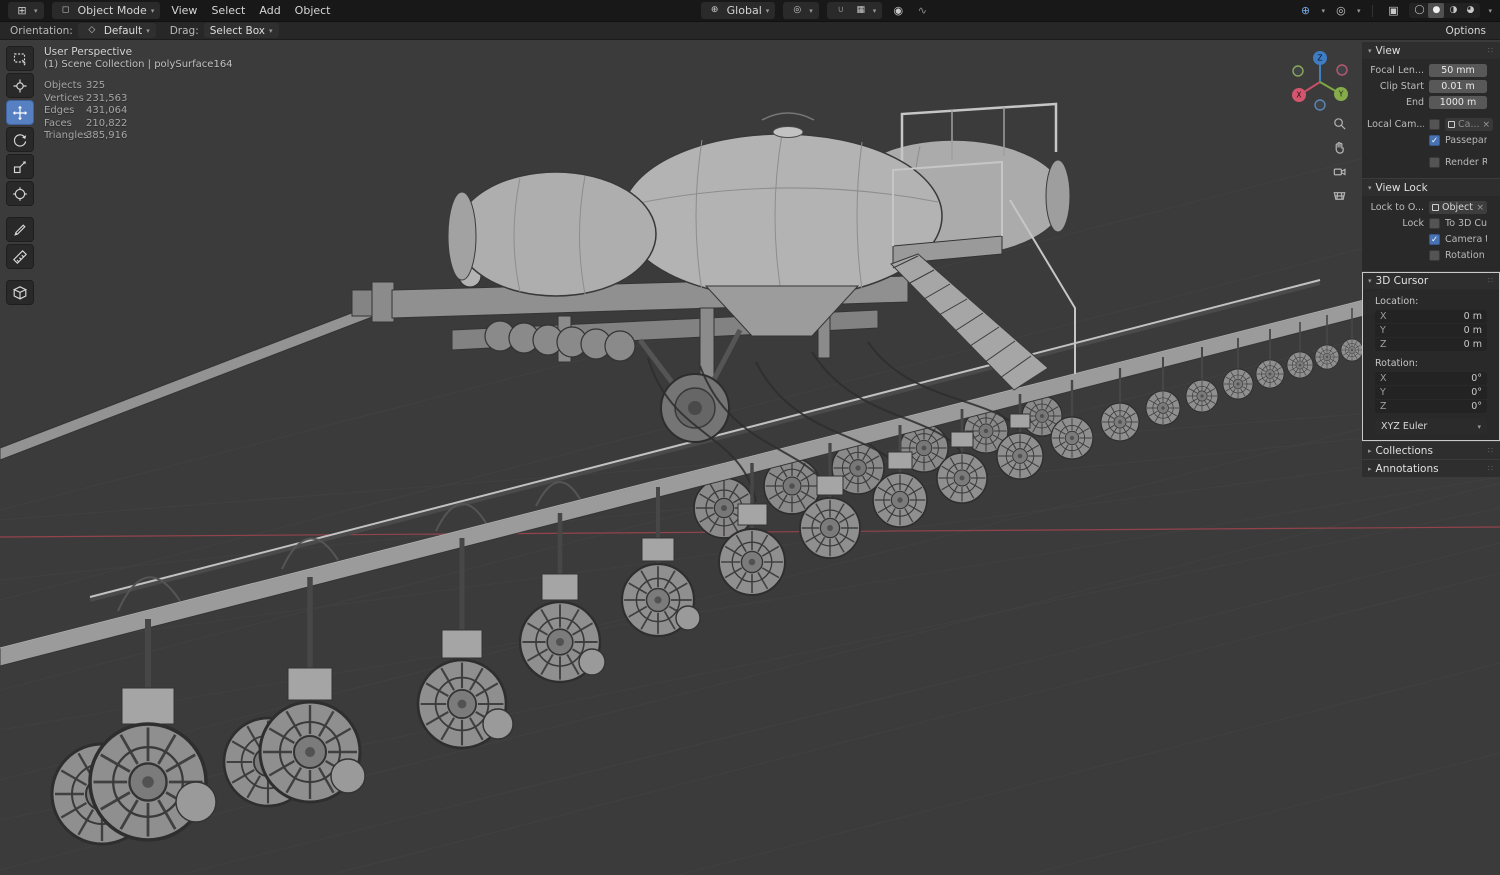 This screenshot has height=875, width=1500. I want to click on panel-collections: ▸ Collections ∷, so click(1431, 450).